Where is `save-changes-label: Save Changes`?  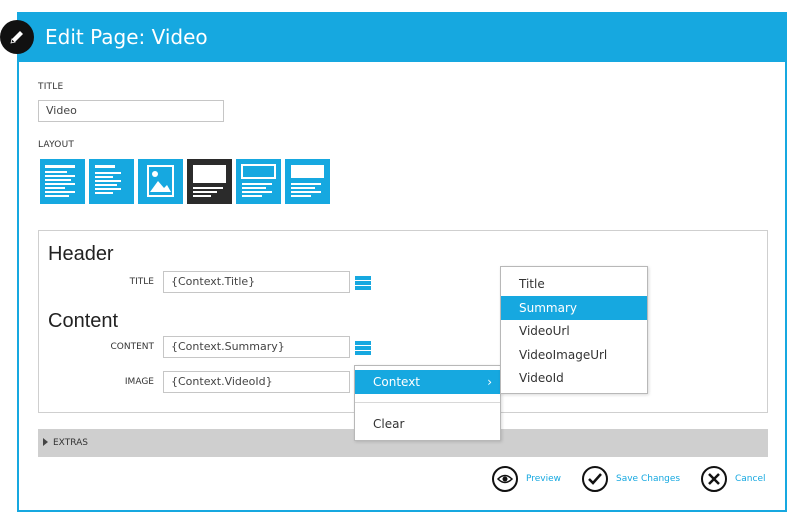
save-changes-label: Save Changes is located at coordinates (648, 479).